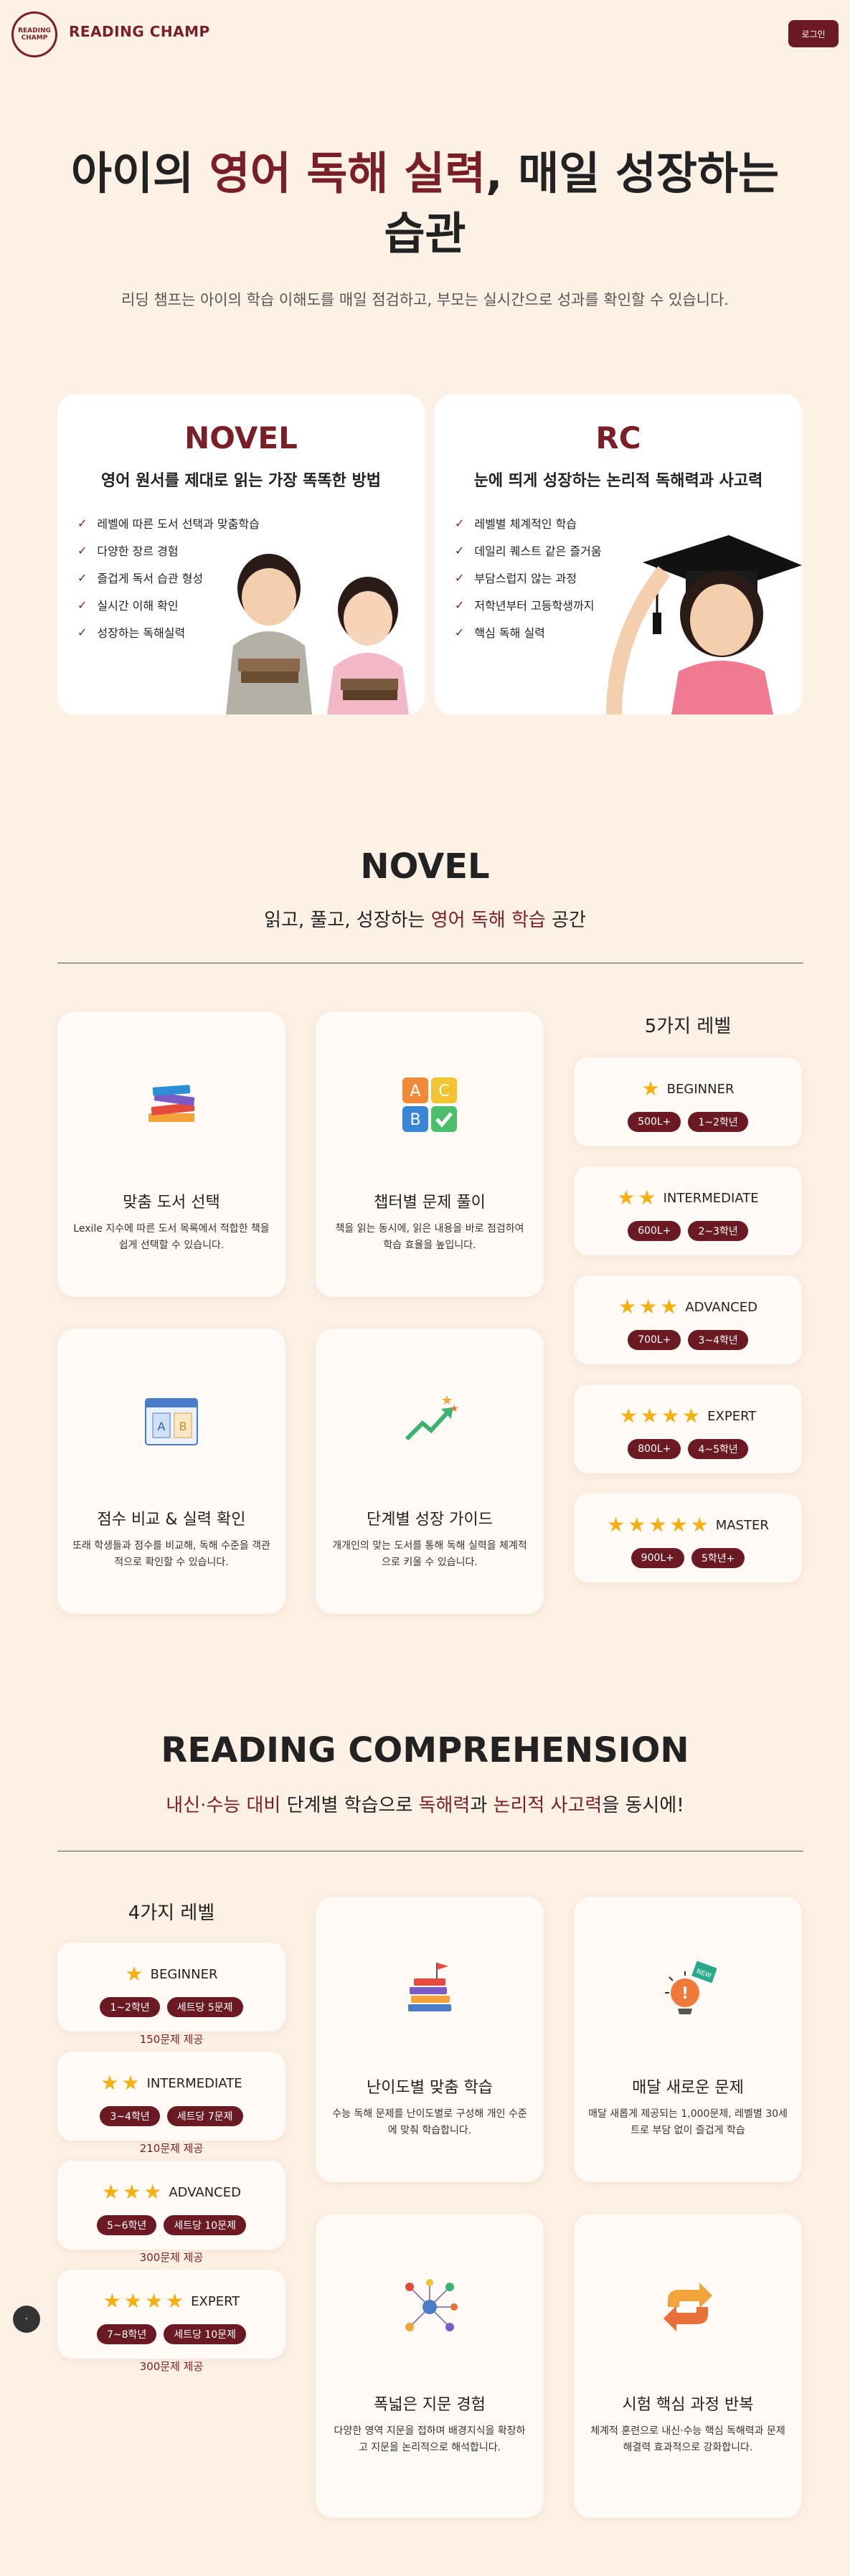  I want to click on hero-title: 아이의 영어 독해 실력, 매일 성장하는 습관, so click(425, 203).